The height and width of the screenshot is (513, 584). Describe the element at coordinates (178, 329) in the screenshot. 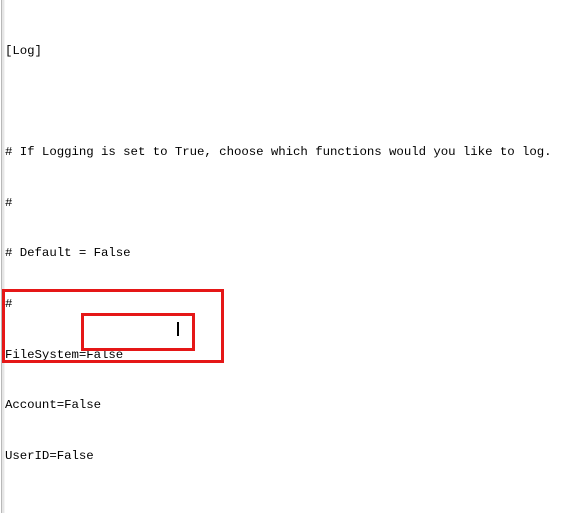

I see `text-cursor` at that location.